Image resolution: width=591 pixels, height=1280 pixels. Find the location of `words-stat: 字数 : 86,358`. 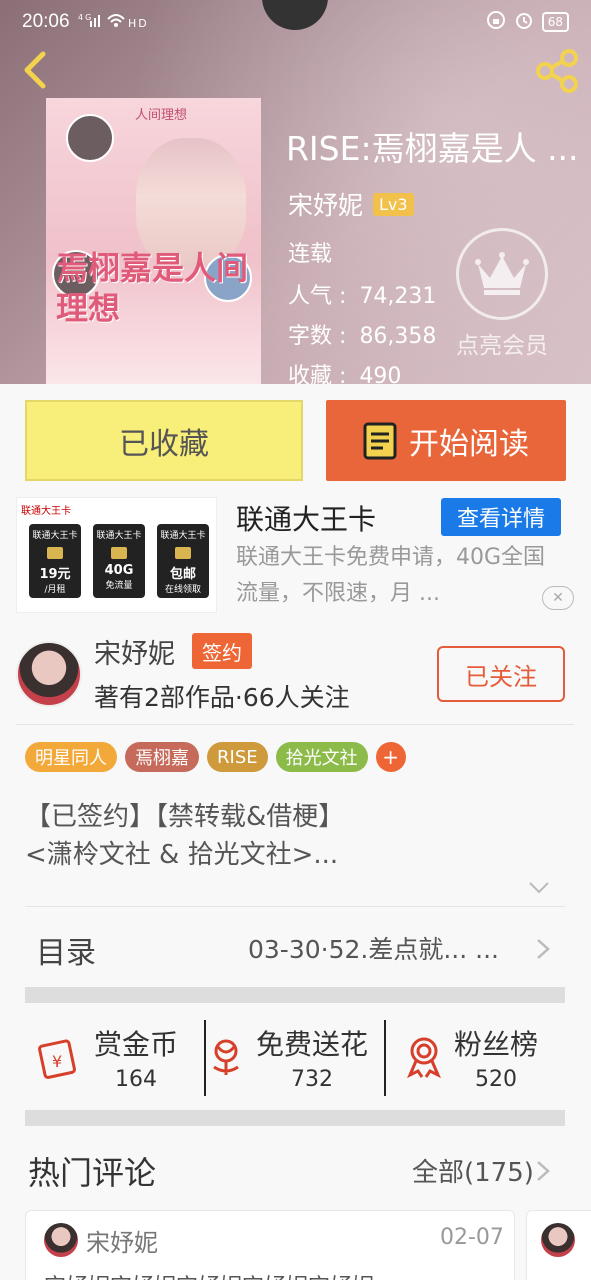

words-stat: 字数 : 86,358 is located at coordinates (362, 334).